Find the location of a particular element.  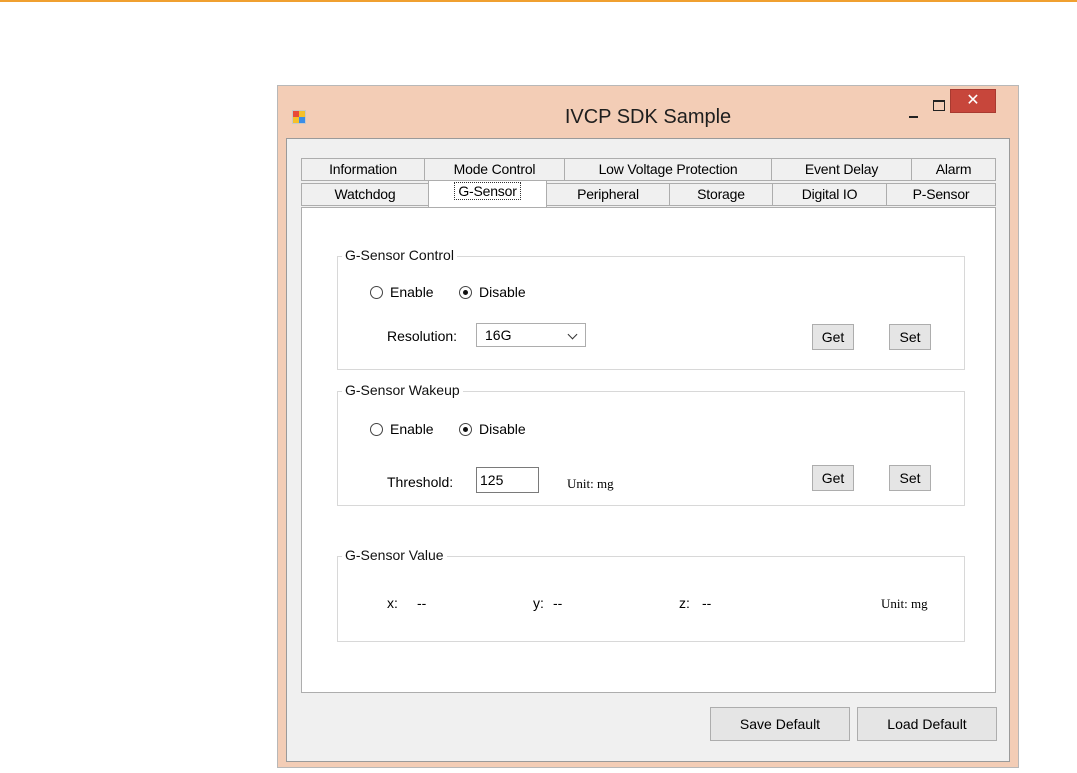

threshold-label: Threshold: is located at coordinates (420, 482).